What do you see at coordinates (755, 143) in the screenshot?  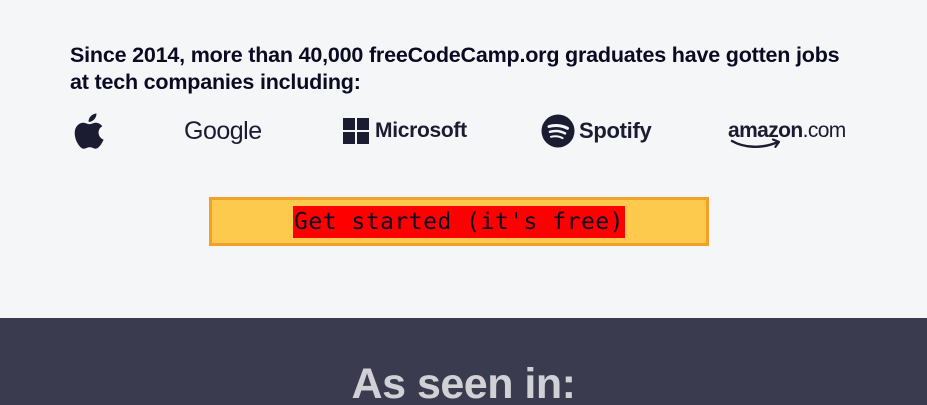 I see `amazon-smile-icon` at bounding box center [755, 143].